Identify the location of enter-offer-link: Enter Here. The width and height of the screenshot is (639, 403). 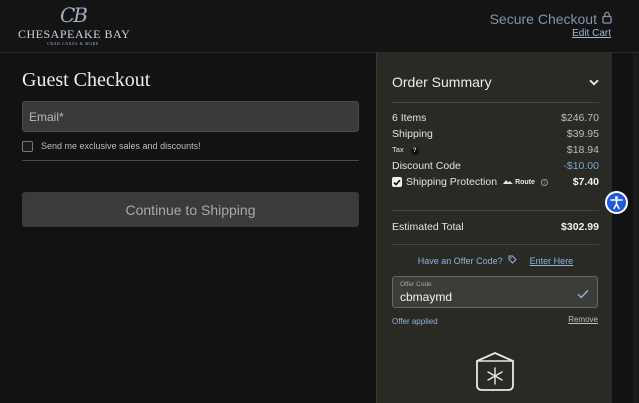
(552, 261).